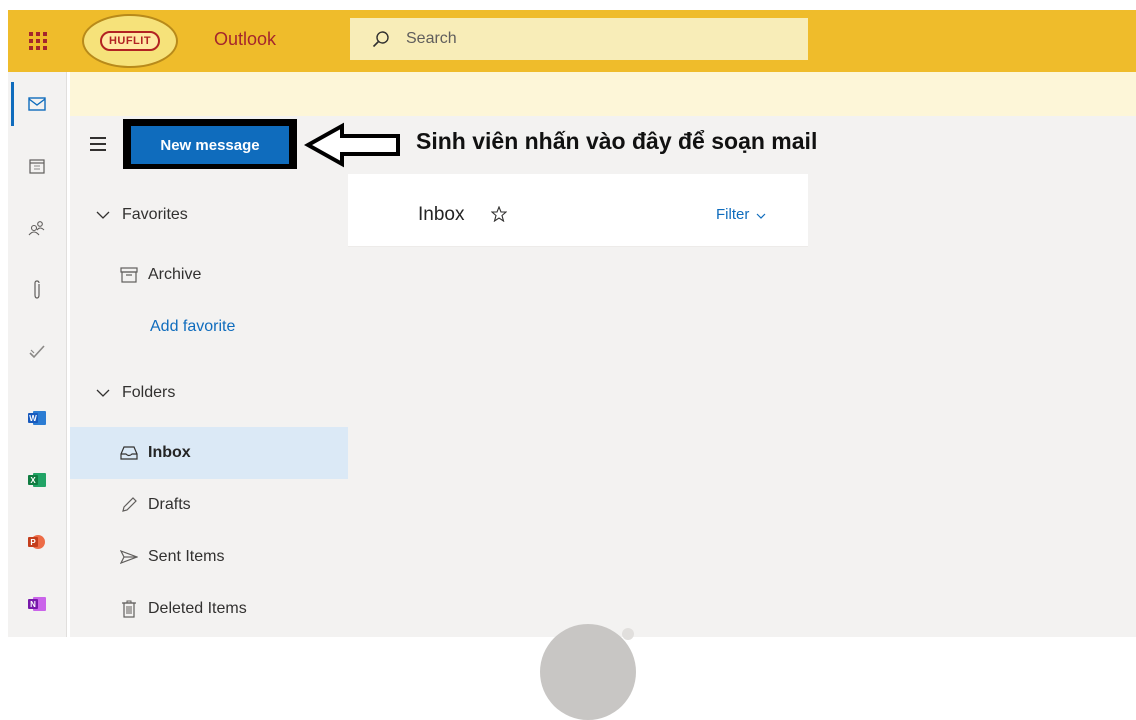 This screenshot has height=720, width=1136. I want to click on filter-button: Filter, so click(741, 214).